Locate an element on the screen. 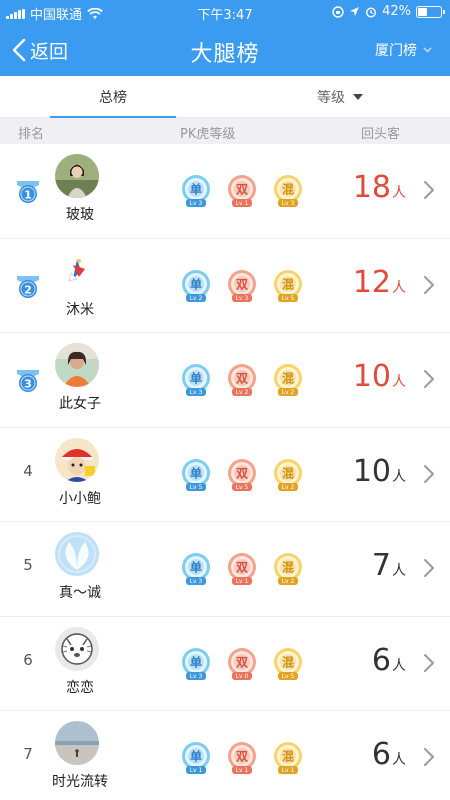 The height and width of the screenshot is (800, 450). tab-level: 等级 is located at coordinates (340, 97).